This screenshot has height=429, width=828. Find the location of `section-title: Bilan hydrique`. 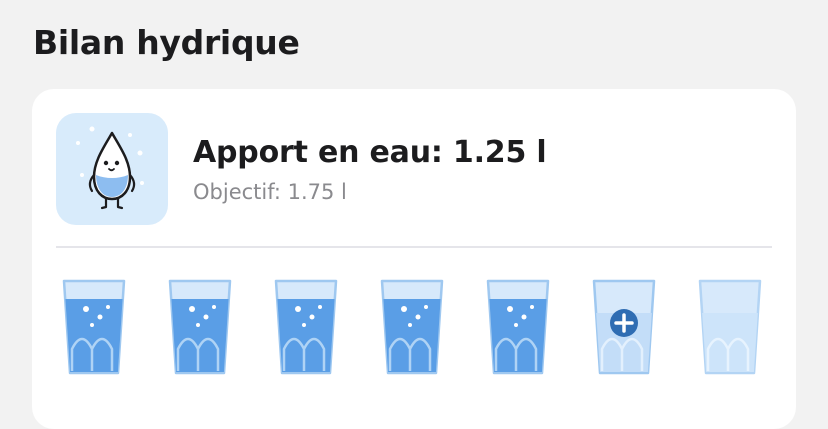

section-title: Bilan hydrique is located at coordinates (166, 42).